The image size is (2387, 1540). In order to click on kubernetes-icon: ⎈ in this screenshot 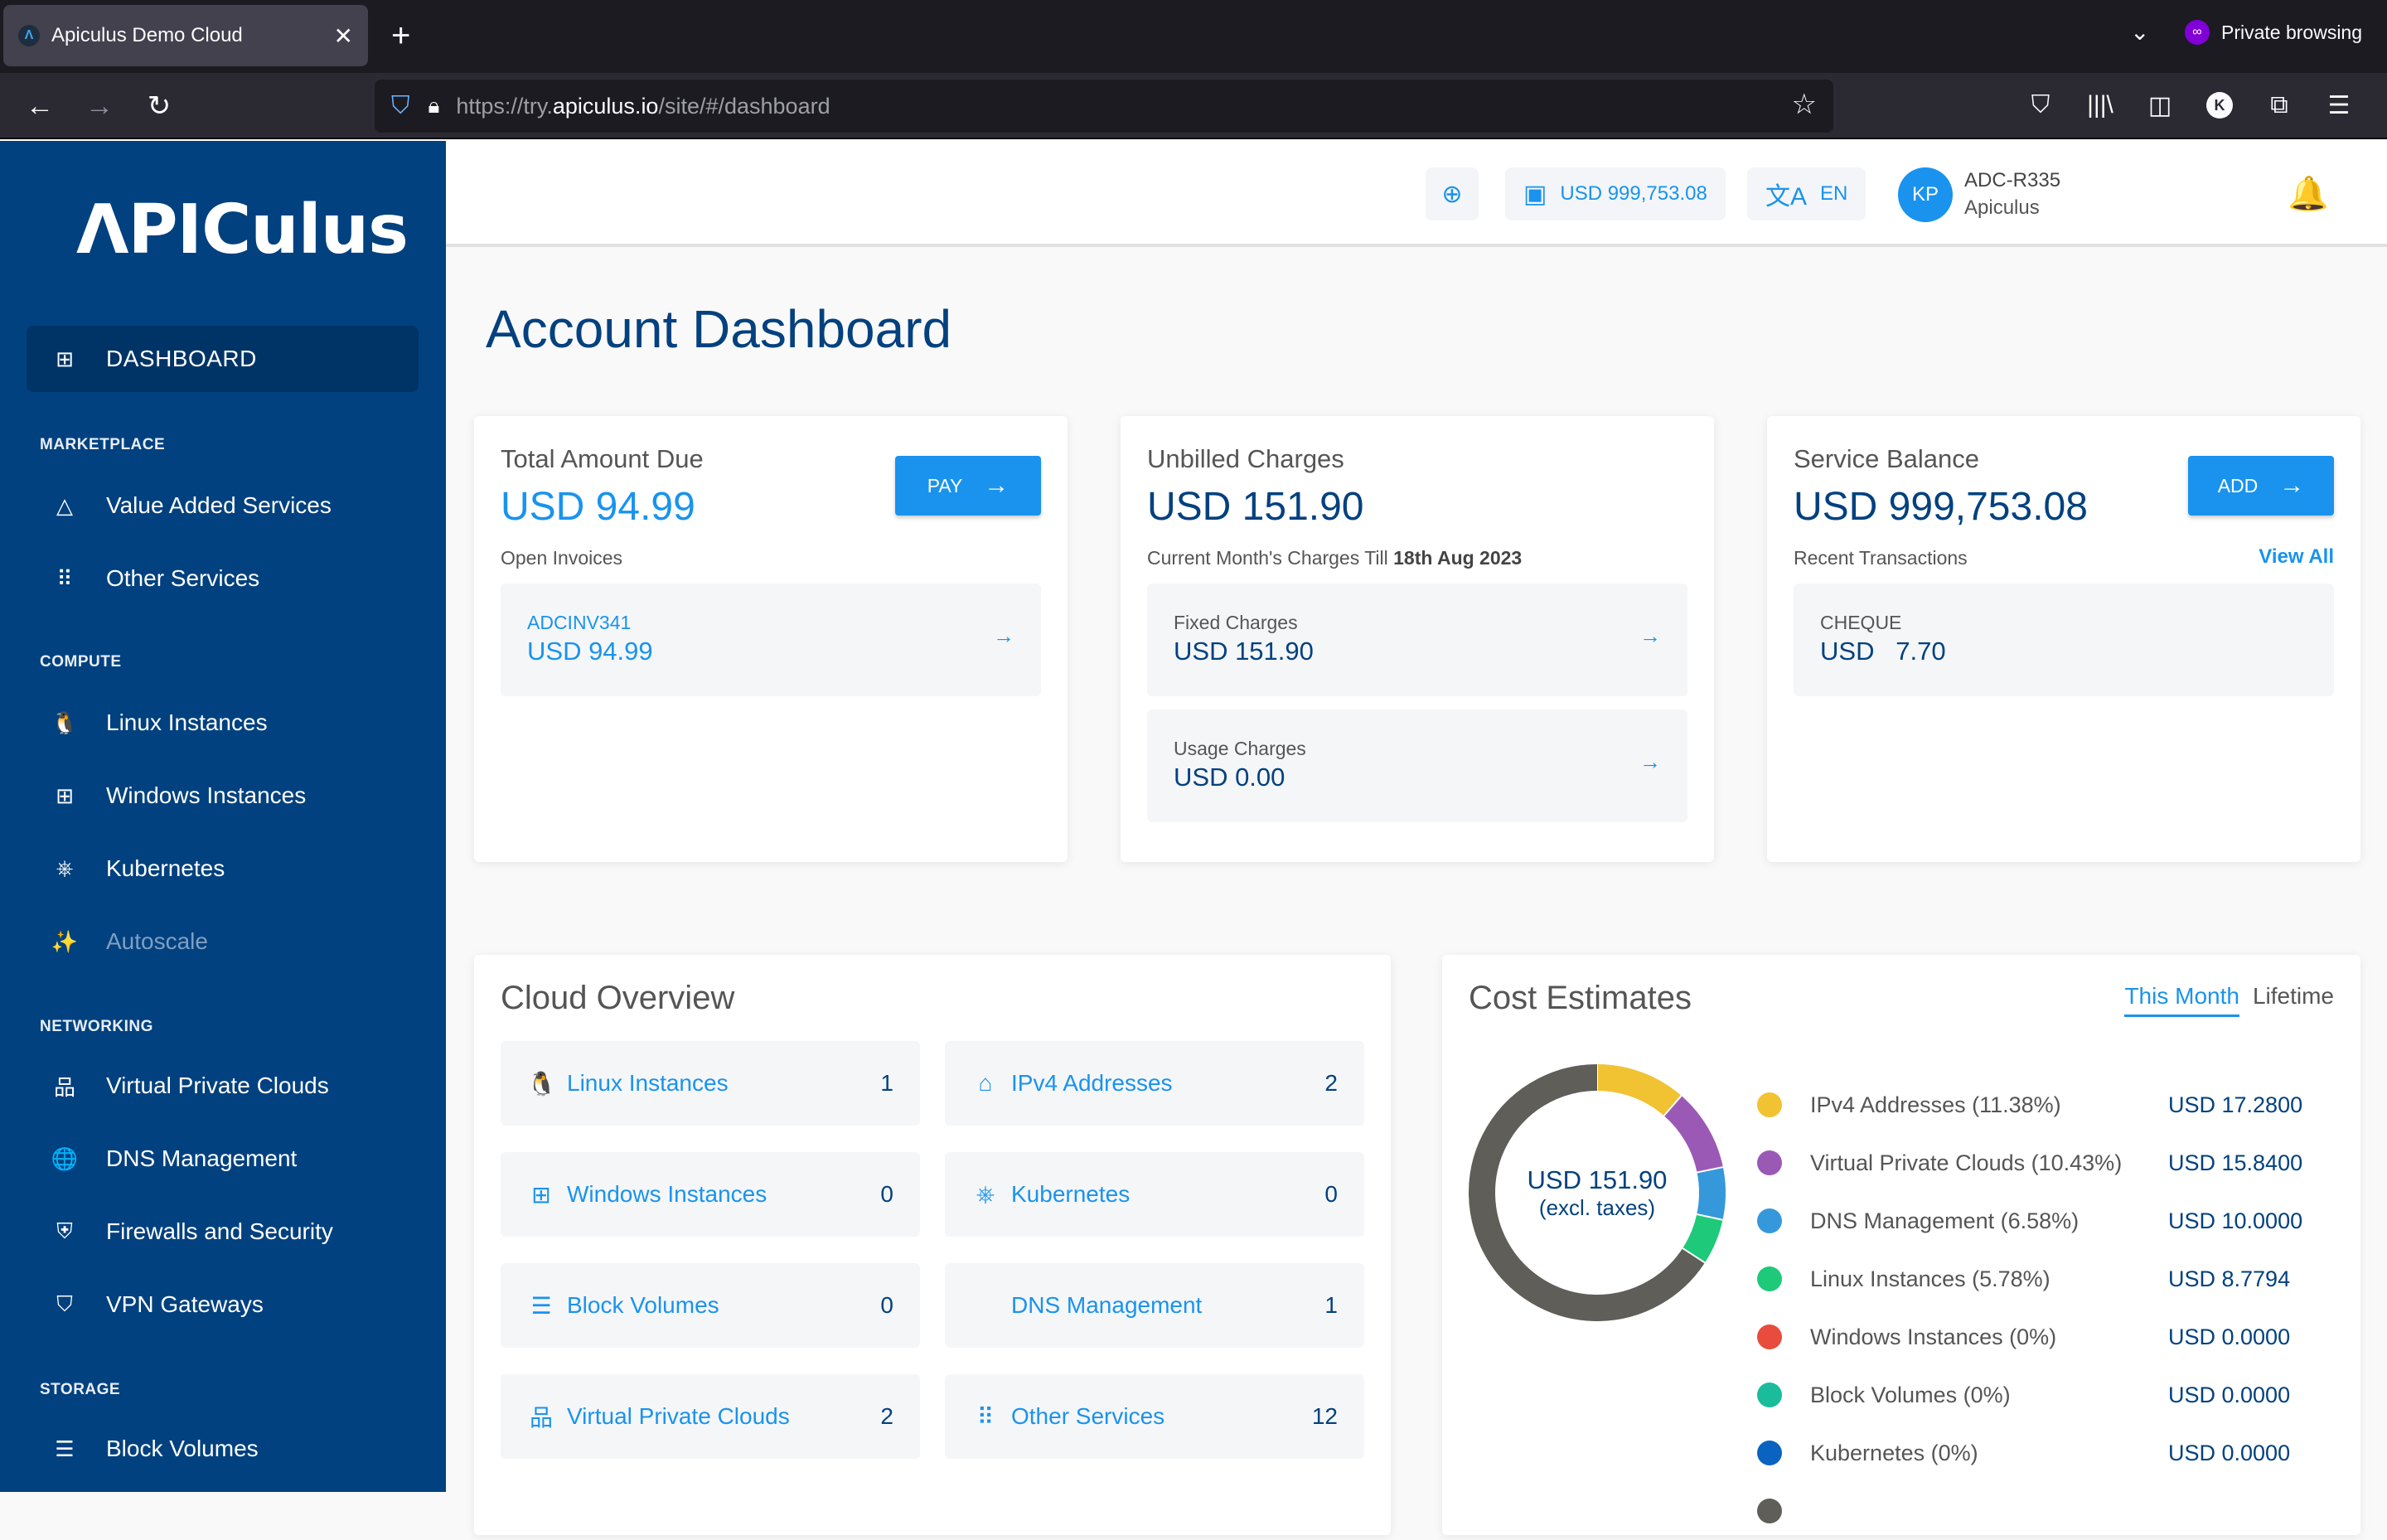, I will do `click(65, 867)`.